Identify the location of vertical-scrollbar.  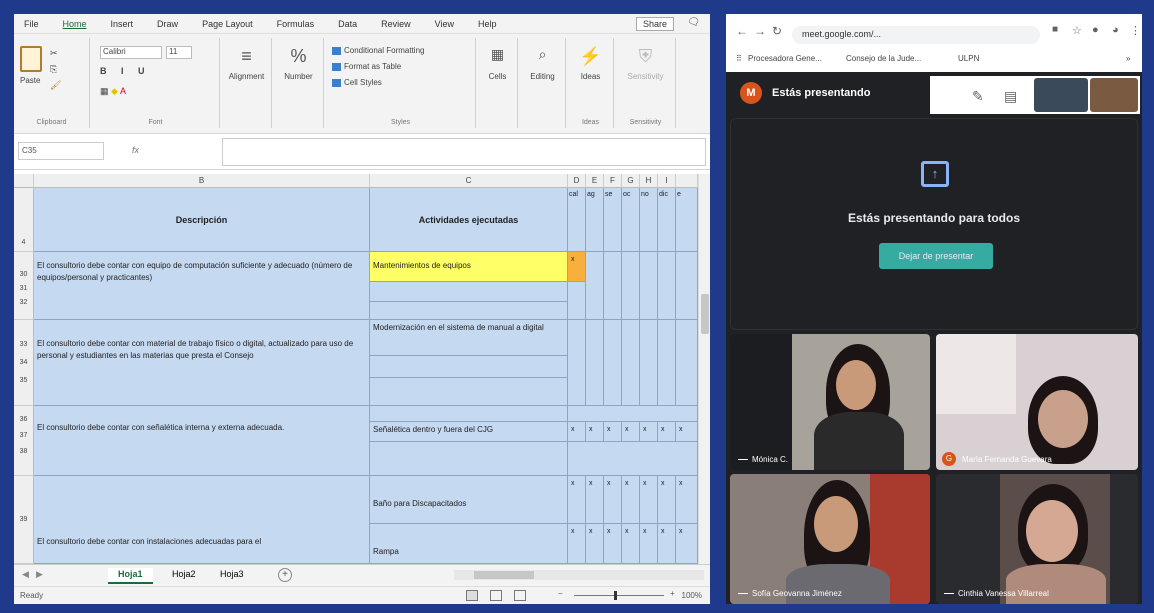
(704, 369).